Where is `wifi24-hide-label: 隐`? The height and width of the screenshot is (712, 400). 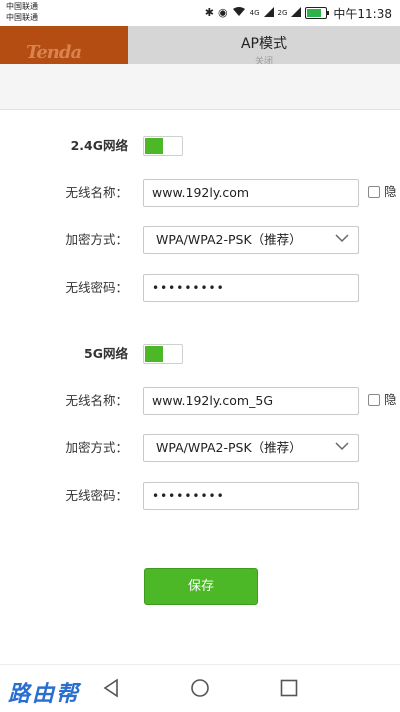
wifi24-hide-label: 隐 is located at coordinates (390, 191).